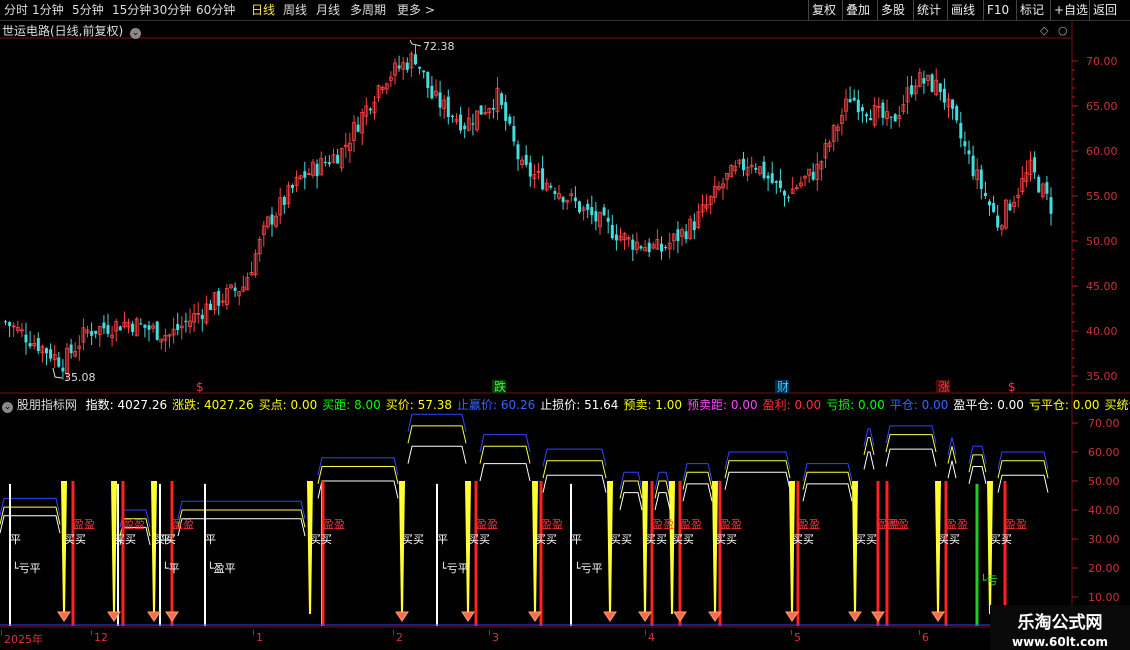 The width and height of the screenshot is (1130, 650). I want to click on price-tick-label: 35.00, so click(1102, 376).